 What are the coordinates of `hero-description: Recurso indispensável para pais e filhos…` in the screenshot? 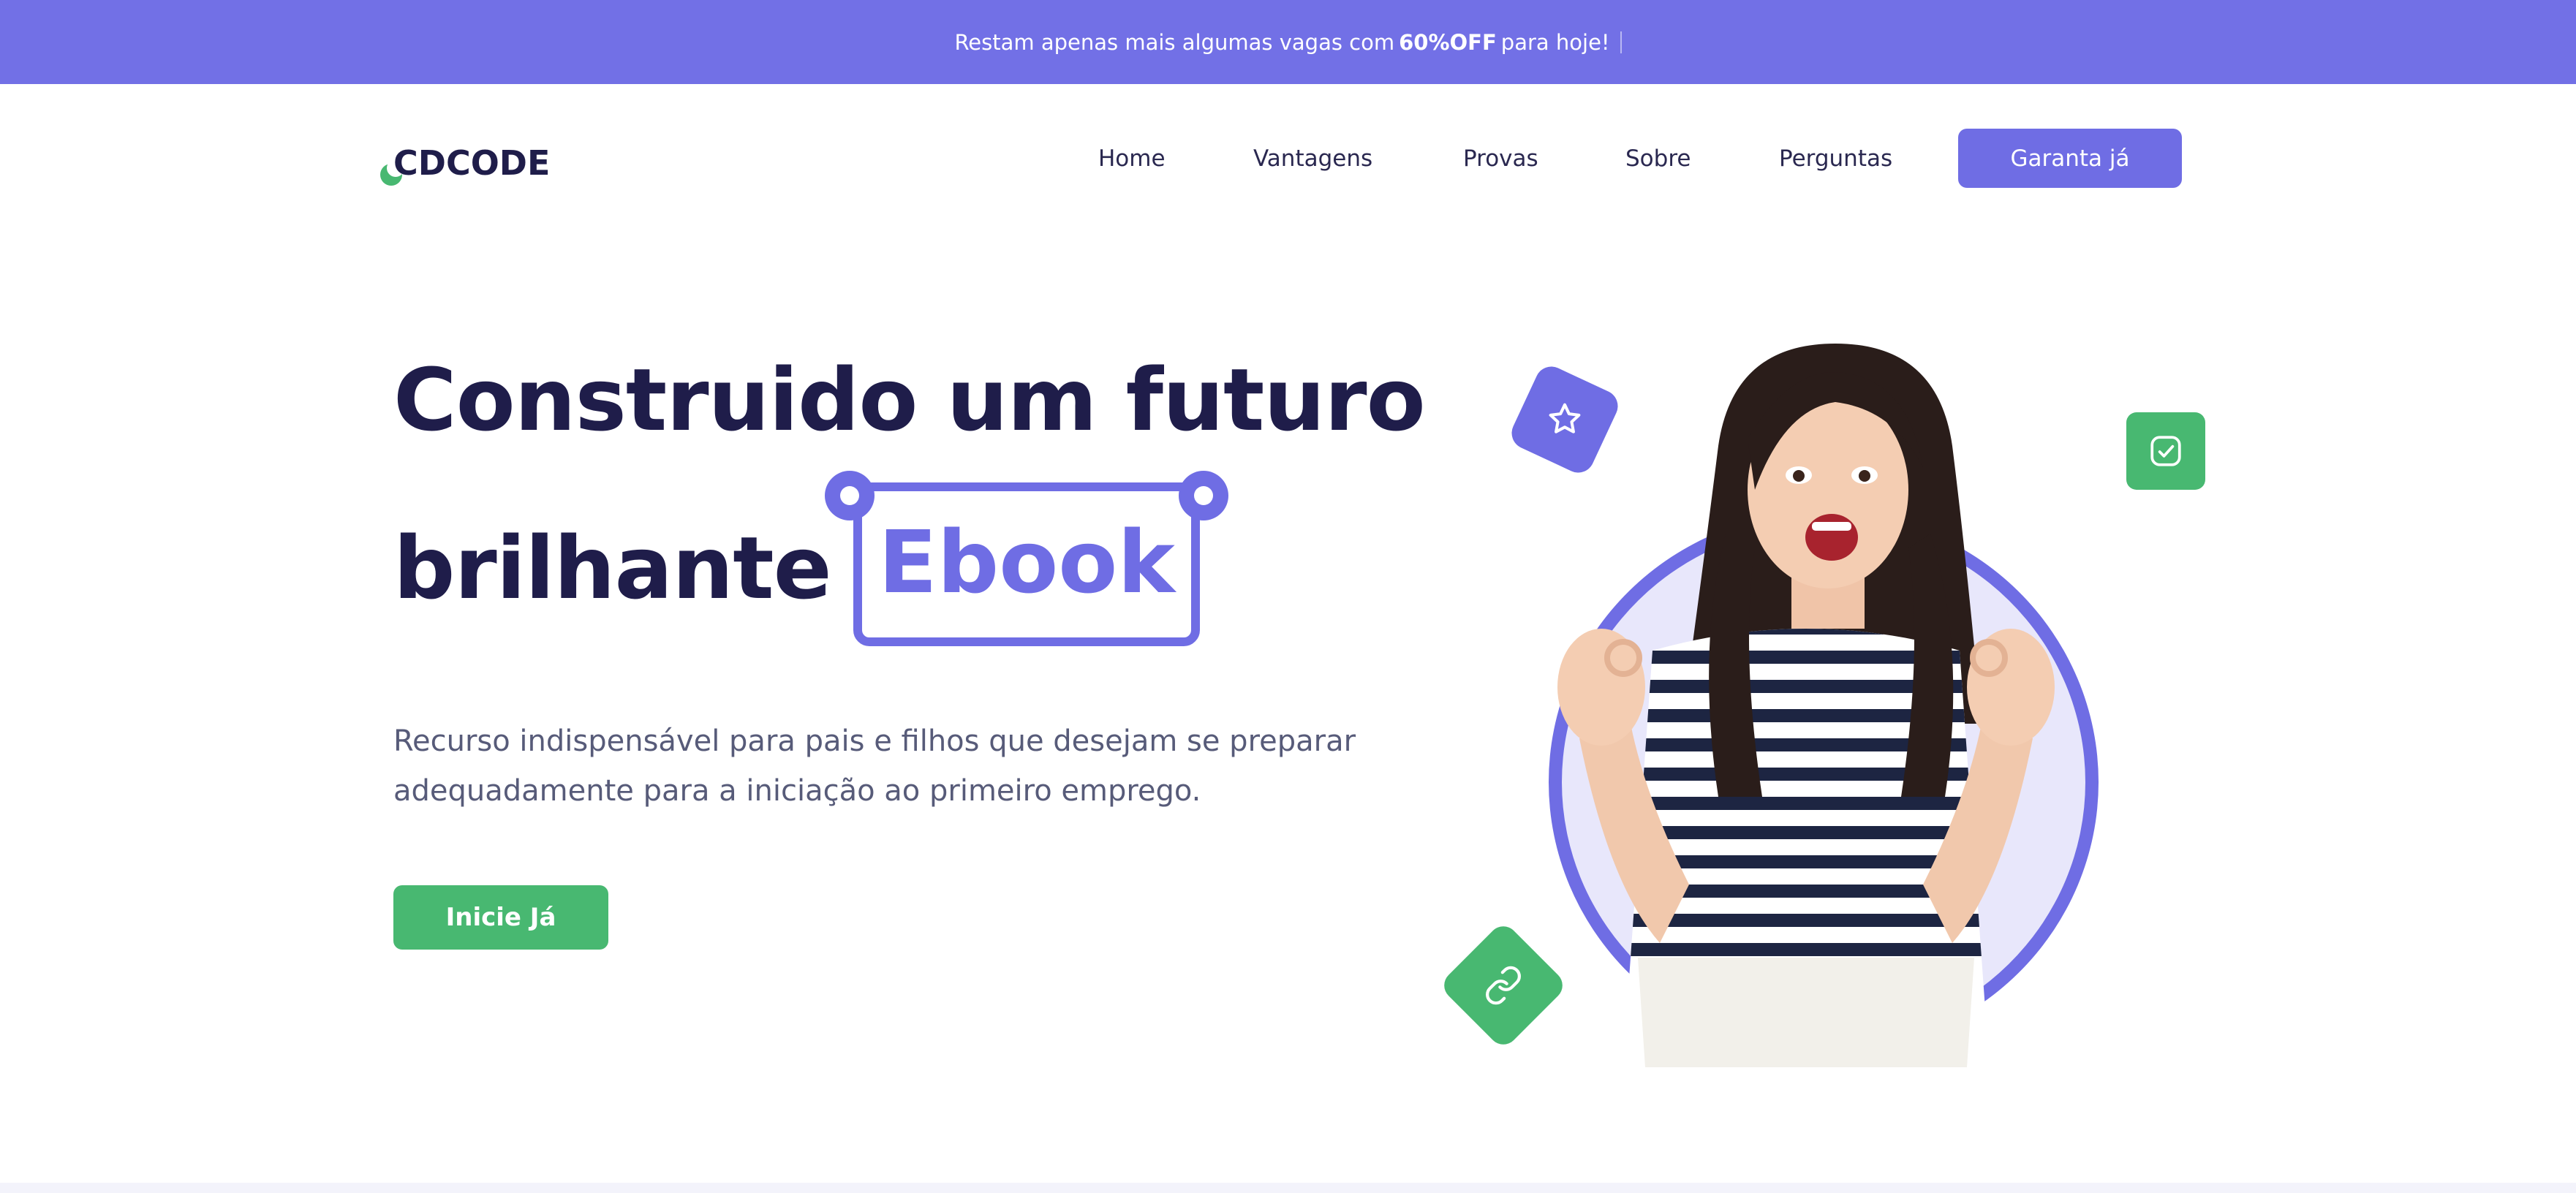 It's located at (875, 766).